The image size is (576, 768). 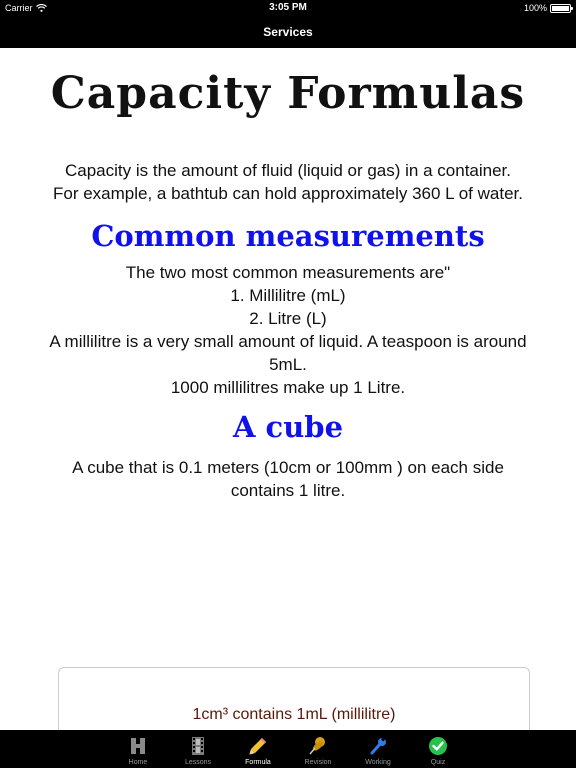 What do you see at coordinates (258, 762) in the screenshot?
I see `tab-label: Formula` at bounding box center [258, 762].